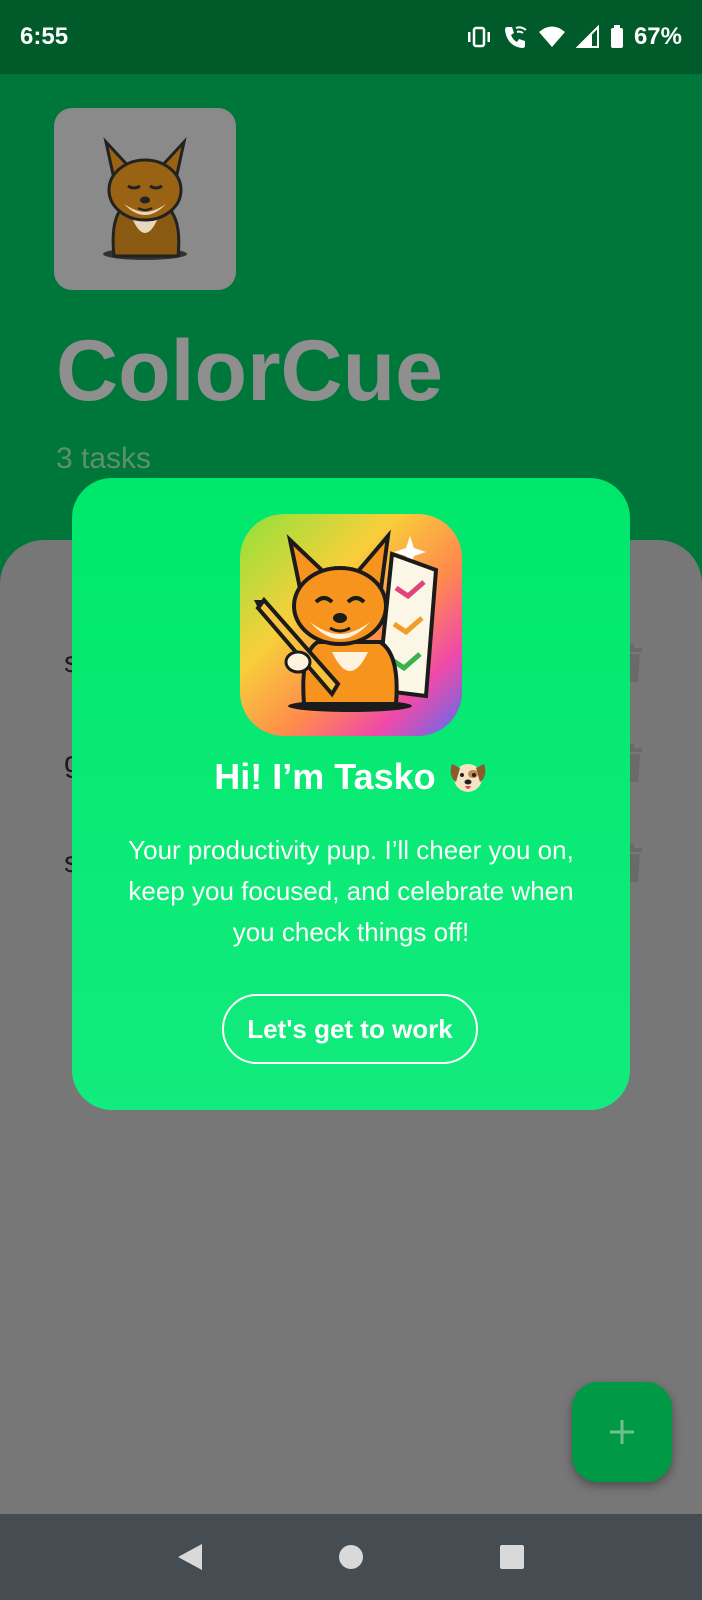 This screenshot has width=702, height=1600. I want to click on vibrate-icon, so click(478, 37).